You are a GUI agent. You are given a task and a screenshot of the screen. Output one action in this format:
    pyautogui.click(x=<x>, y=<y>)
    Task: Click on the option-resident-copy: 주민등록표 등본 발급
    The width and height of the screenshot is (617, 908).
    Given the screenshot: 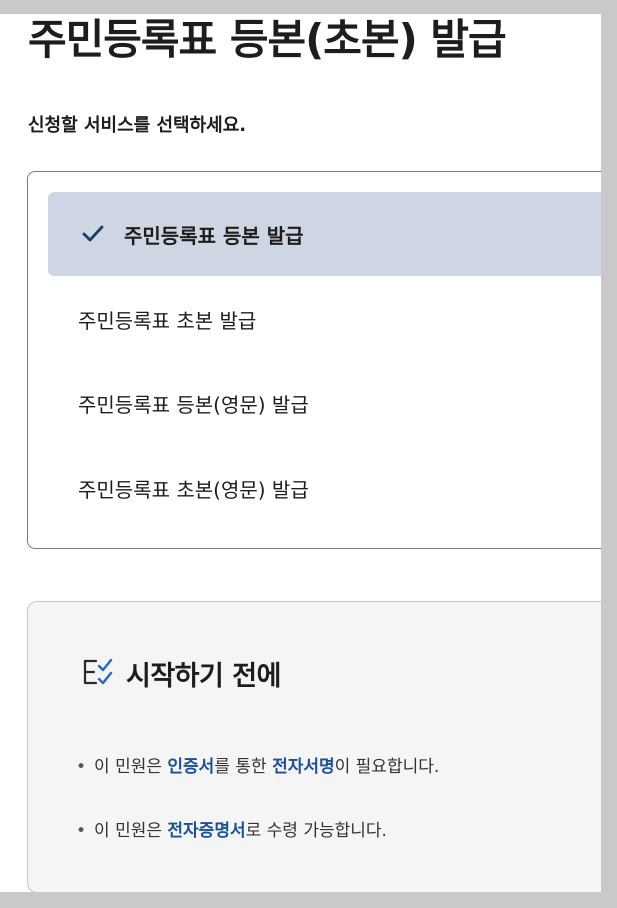 What is the action you would take?
    pyautogui.click(x=324, y=234)
    